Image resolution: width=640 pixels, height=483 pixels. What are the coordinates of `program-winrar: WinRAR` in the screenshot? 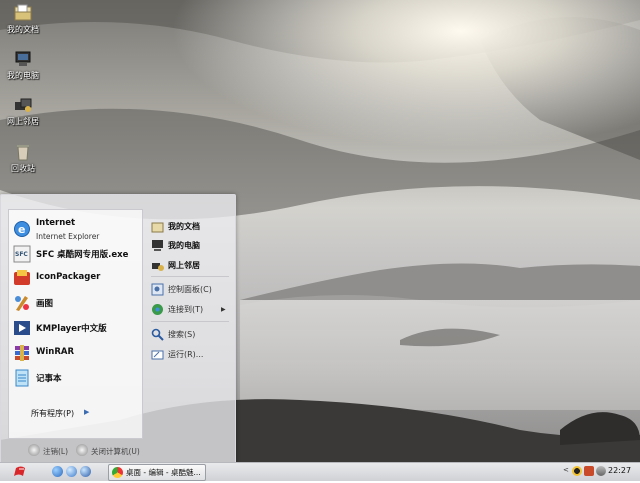 It's located at (75, 353).